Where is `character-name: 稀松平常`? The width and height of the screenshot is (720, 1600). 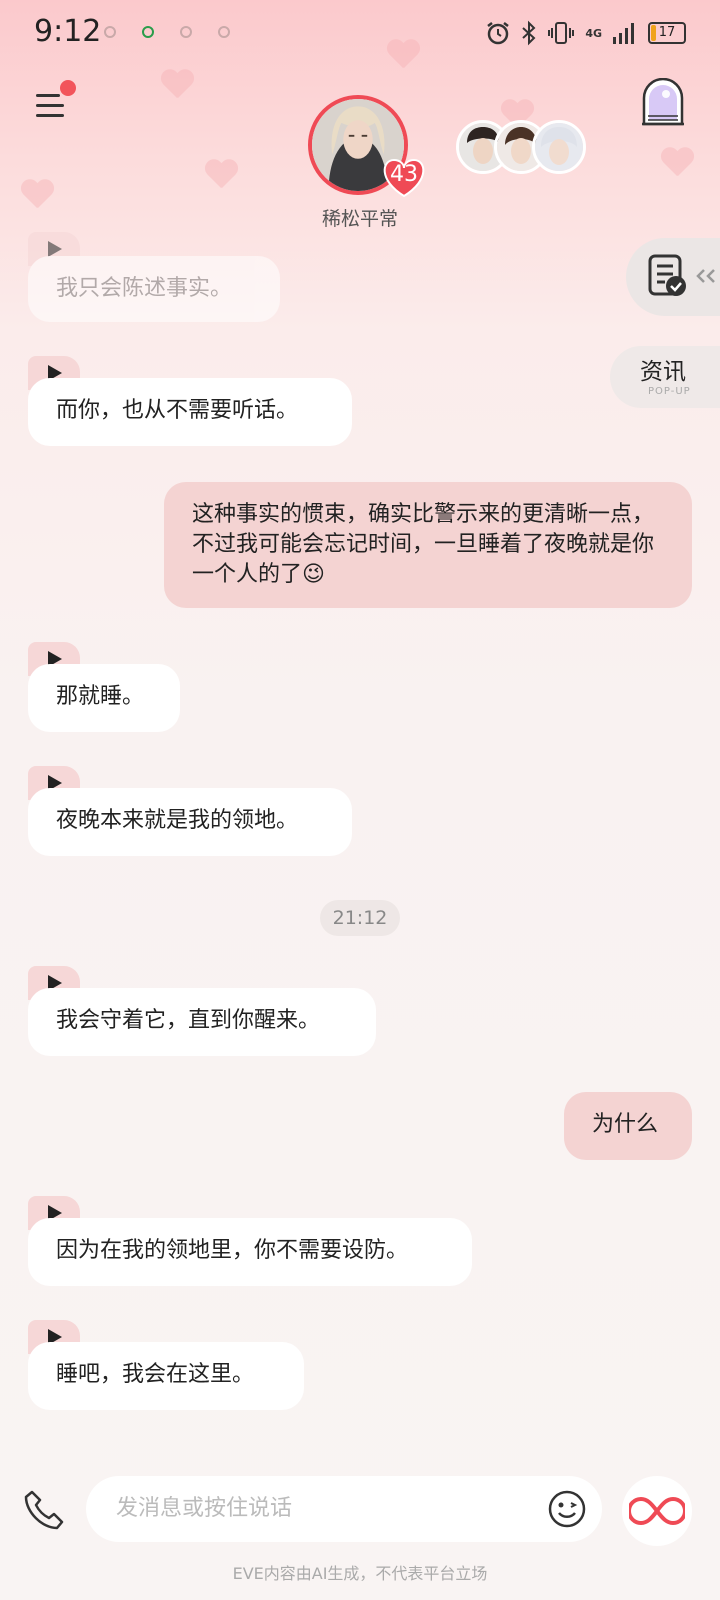 character-name: 稀松平常 is located at coordinates (360, 217).